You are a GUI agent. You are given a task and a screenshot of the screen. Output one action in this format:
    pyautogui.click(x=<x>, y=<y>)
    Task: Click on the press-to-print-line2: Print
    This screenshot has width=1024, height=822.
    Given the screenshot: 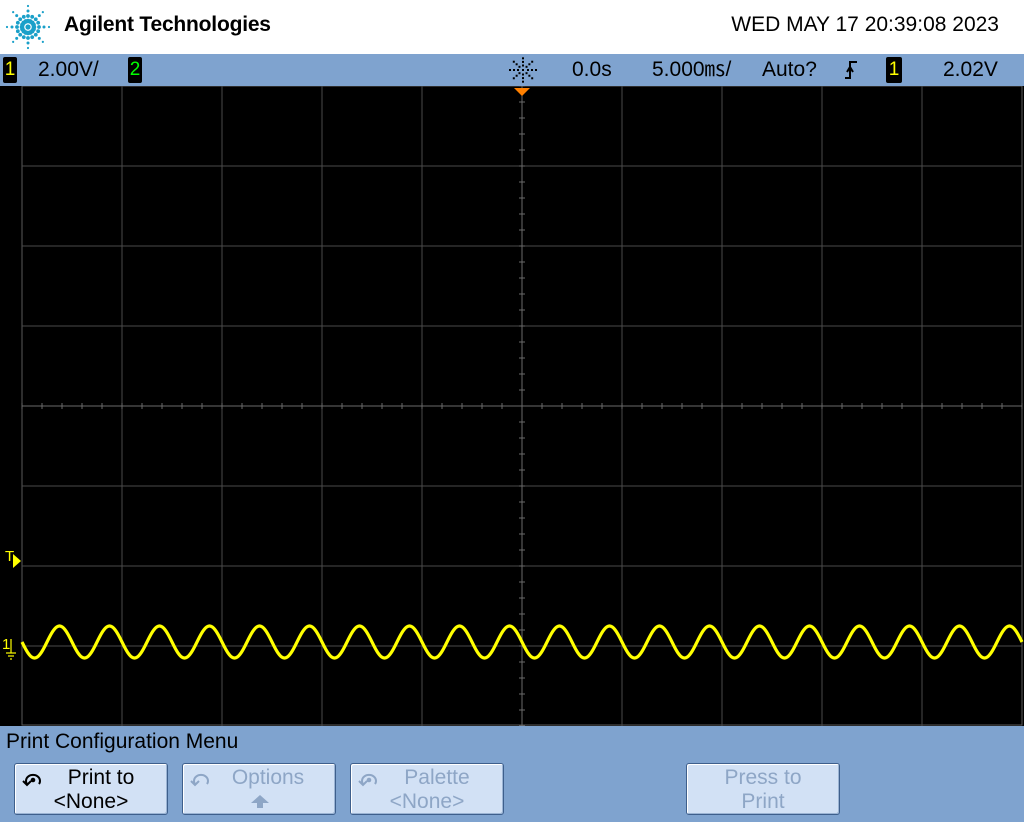 What is the action you would take?
    pyautogui.click(x=763, y=801)
    